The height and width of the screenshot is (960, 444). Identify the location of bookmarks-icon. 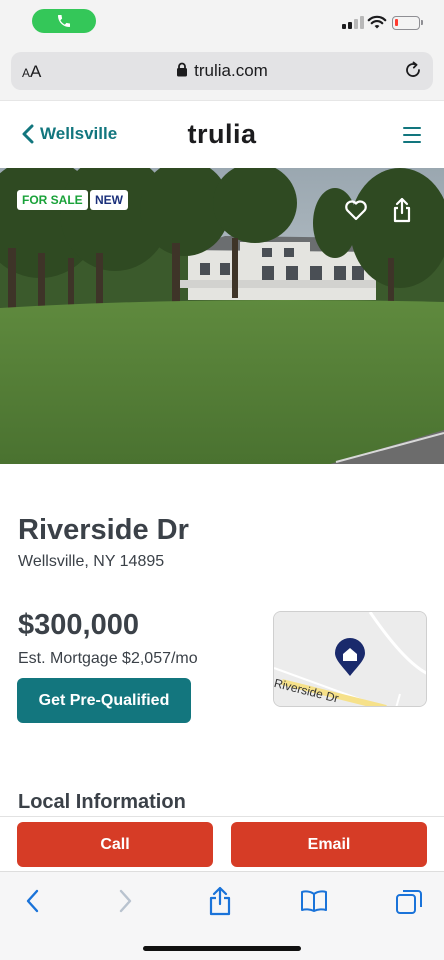
(314, 901).